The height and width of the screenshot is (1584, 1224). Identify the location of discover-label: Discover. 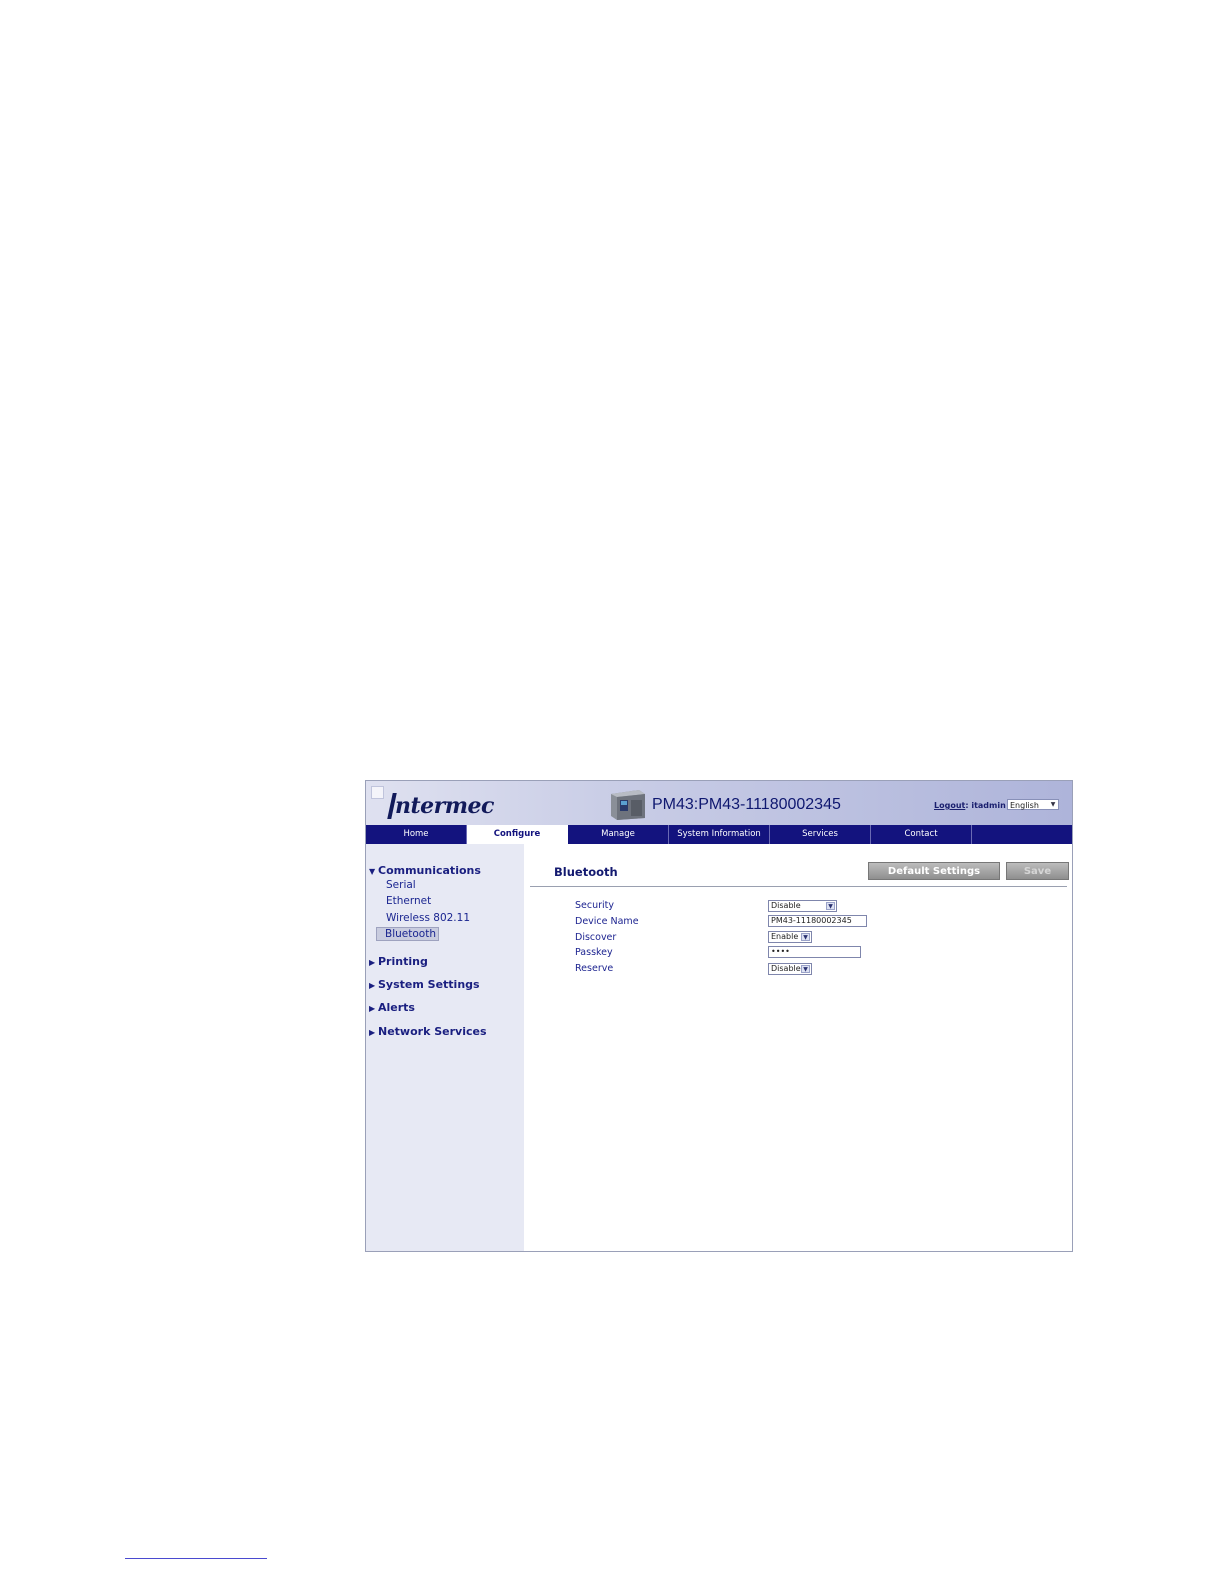
(596, 937).